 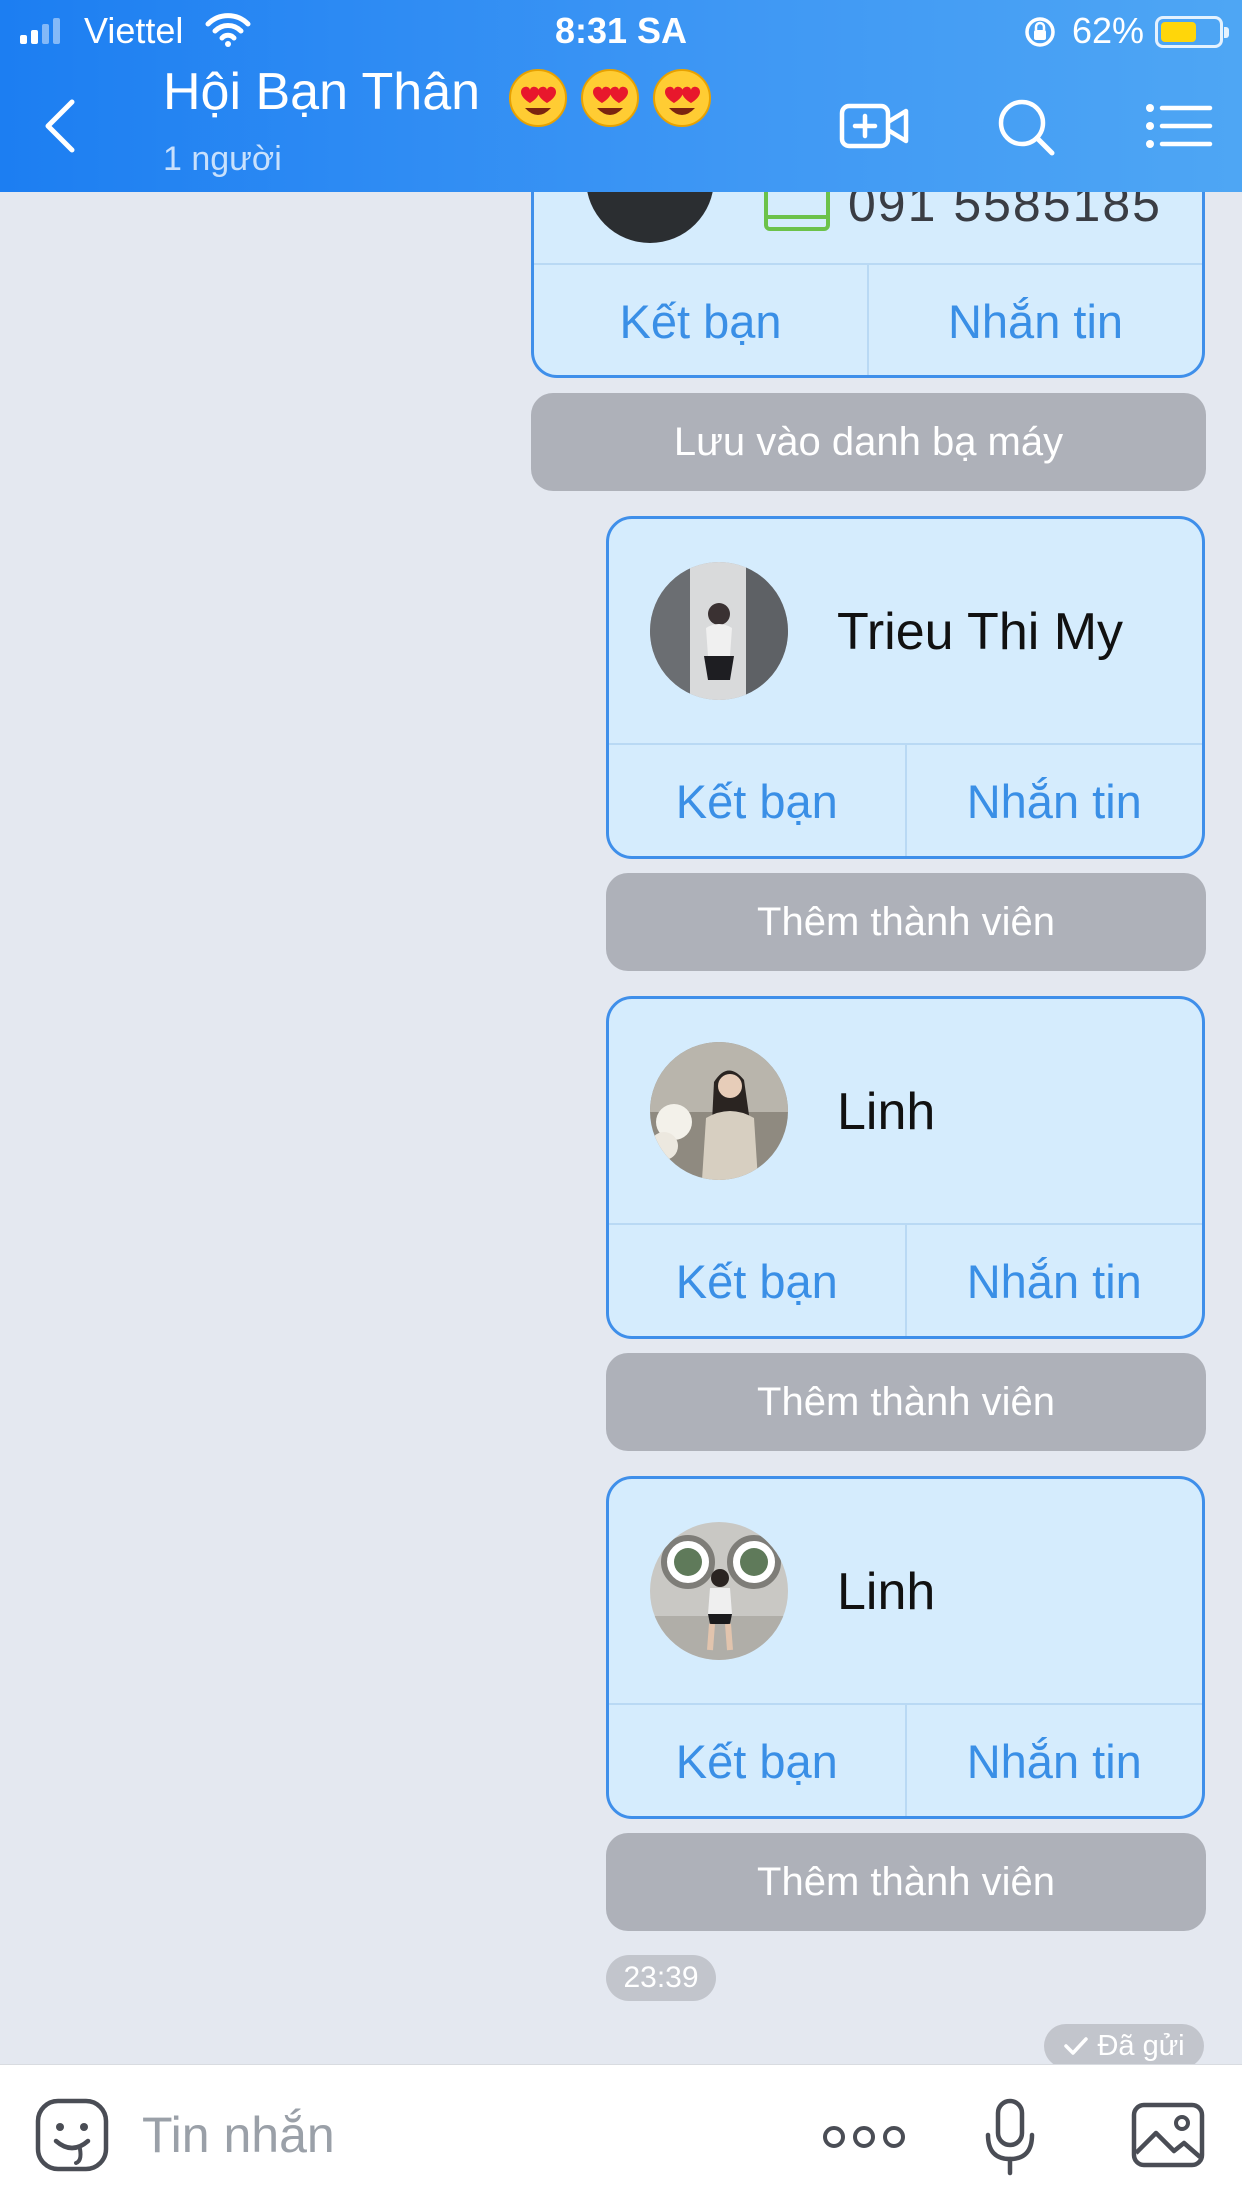 I want to click on message-time: 23:39, so click(x=661, y=1978).